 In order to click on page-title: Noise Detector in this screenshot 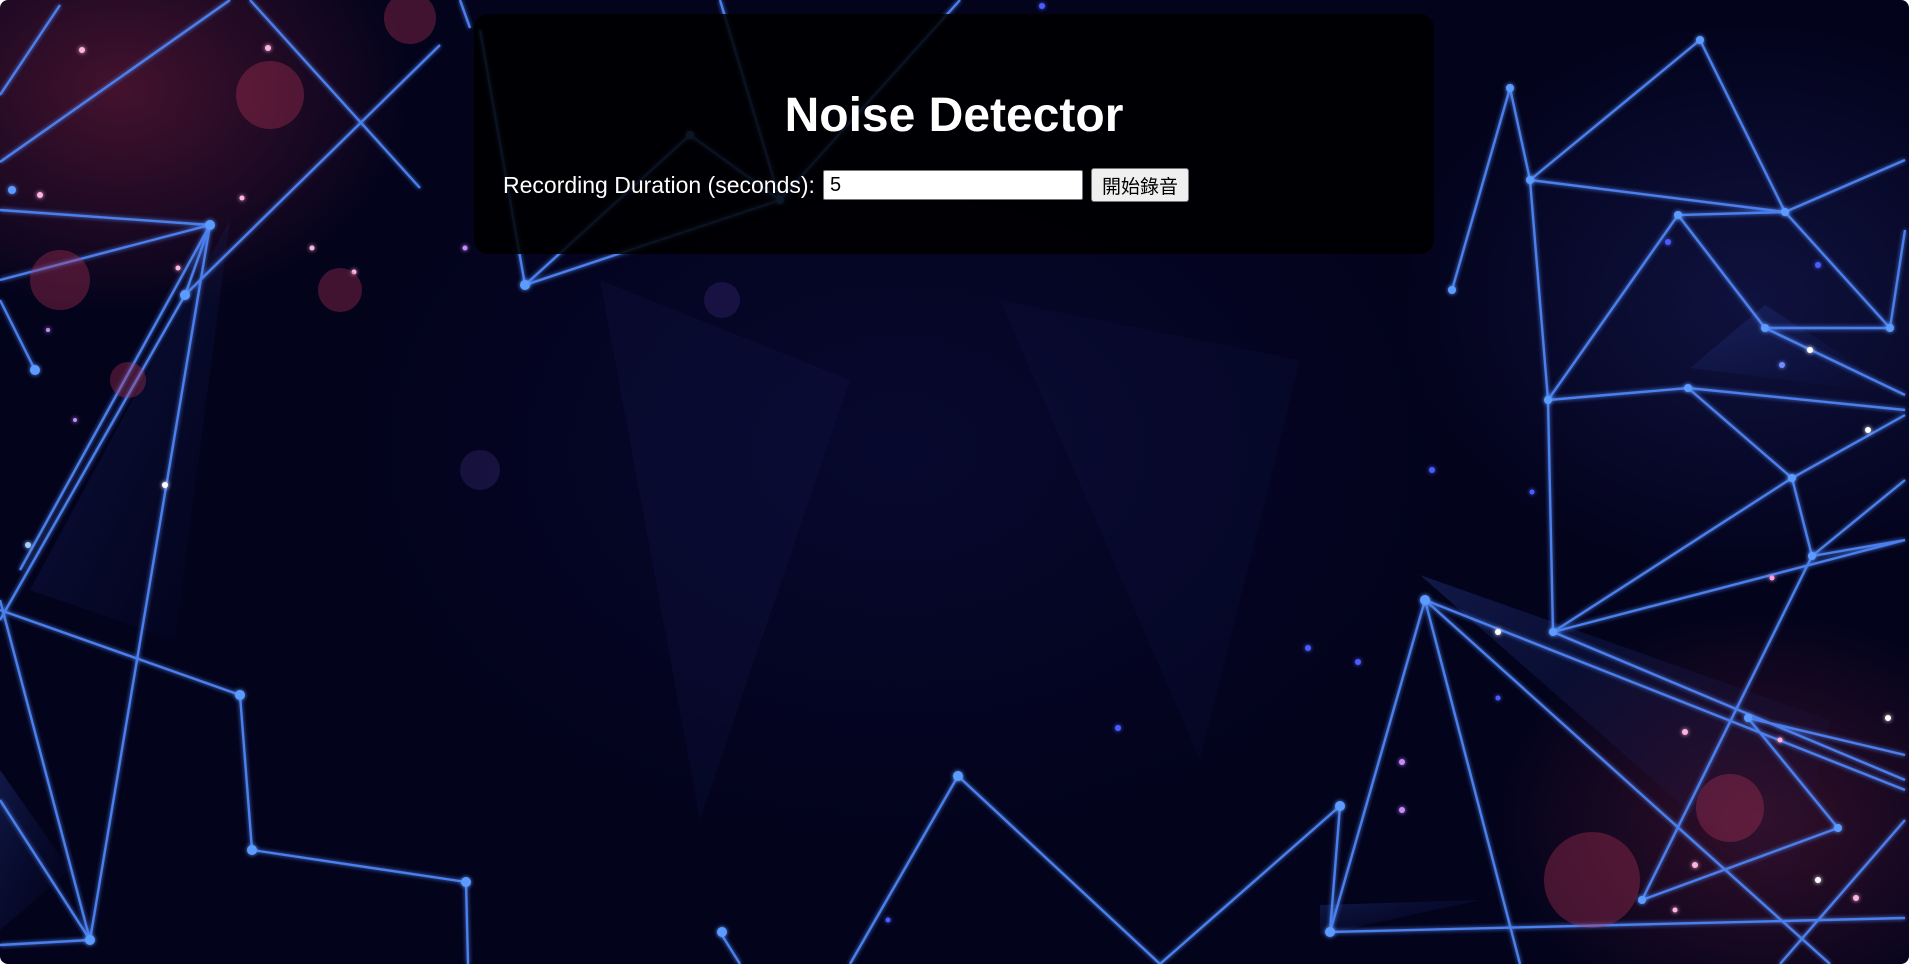, I will do `click(954, 115)`.